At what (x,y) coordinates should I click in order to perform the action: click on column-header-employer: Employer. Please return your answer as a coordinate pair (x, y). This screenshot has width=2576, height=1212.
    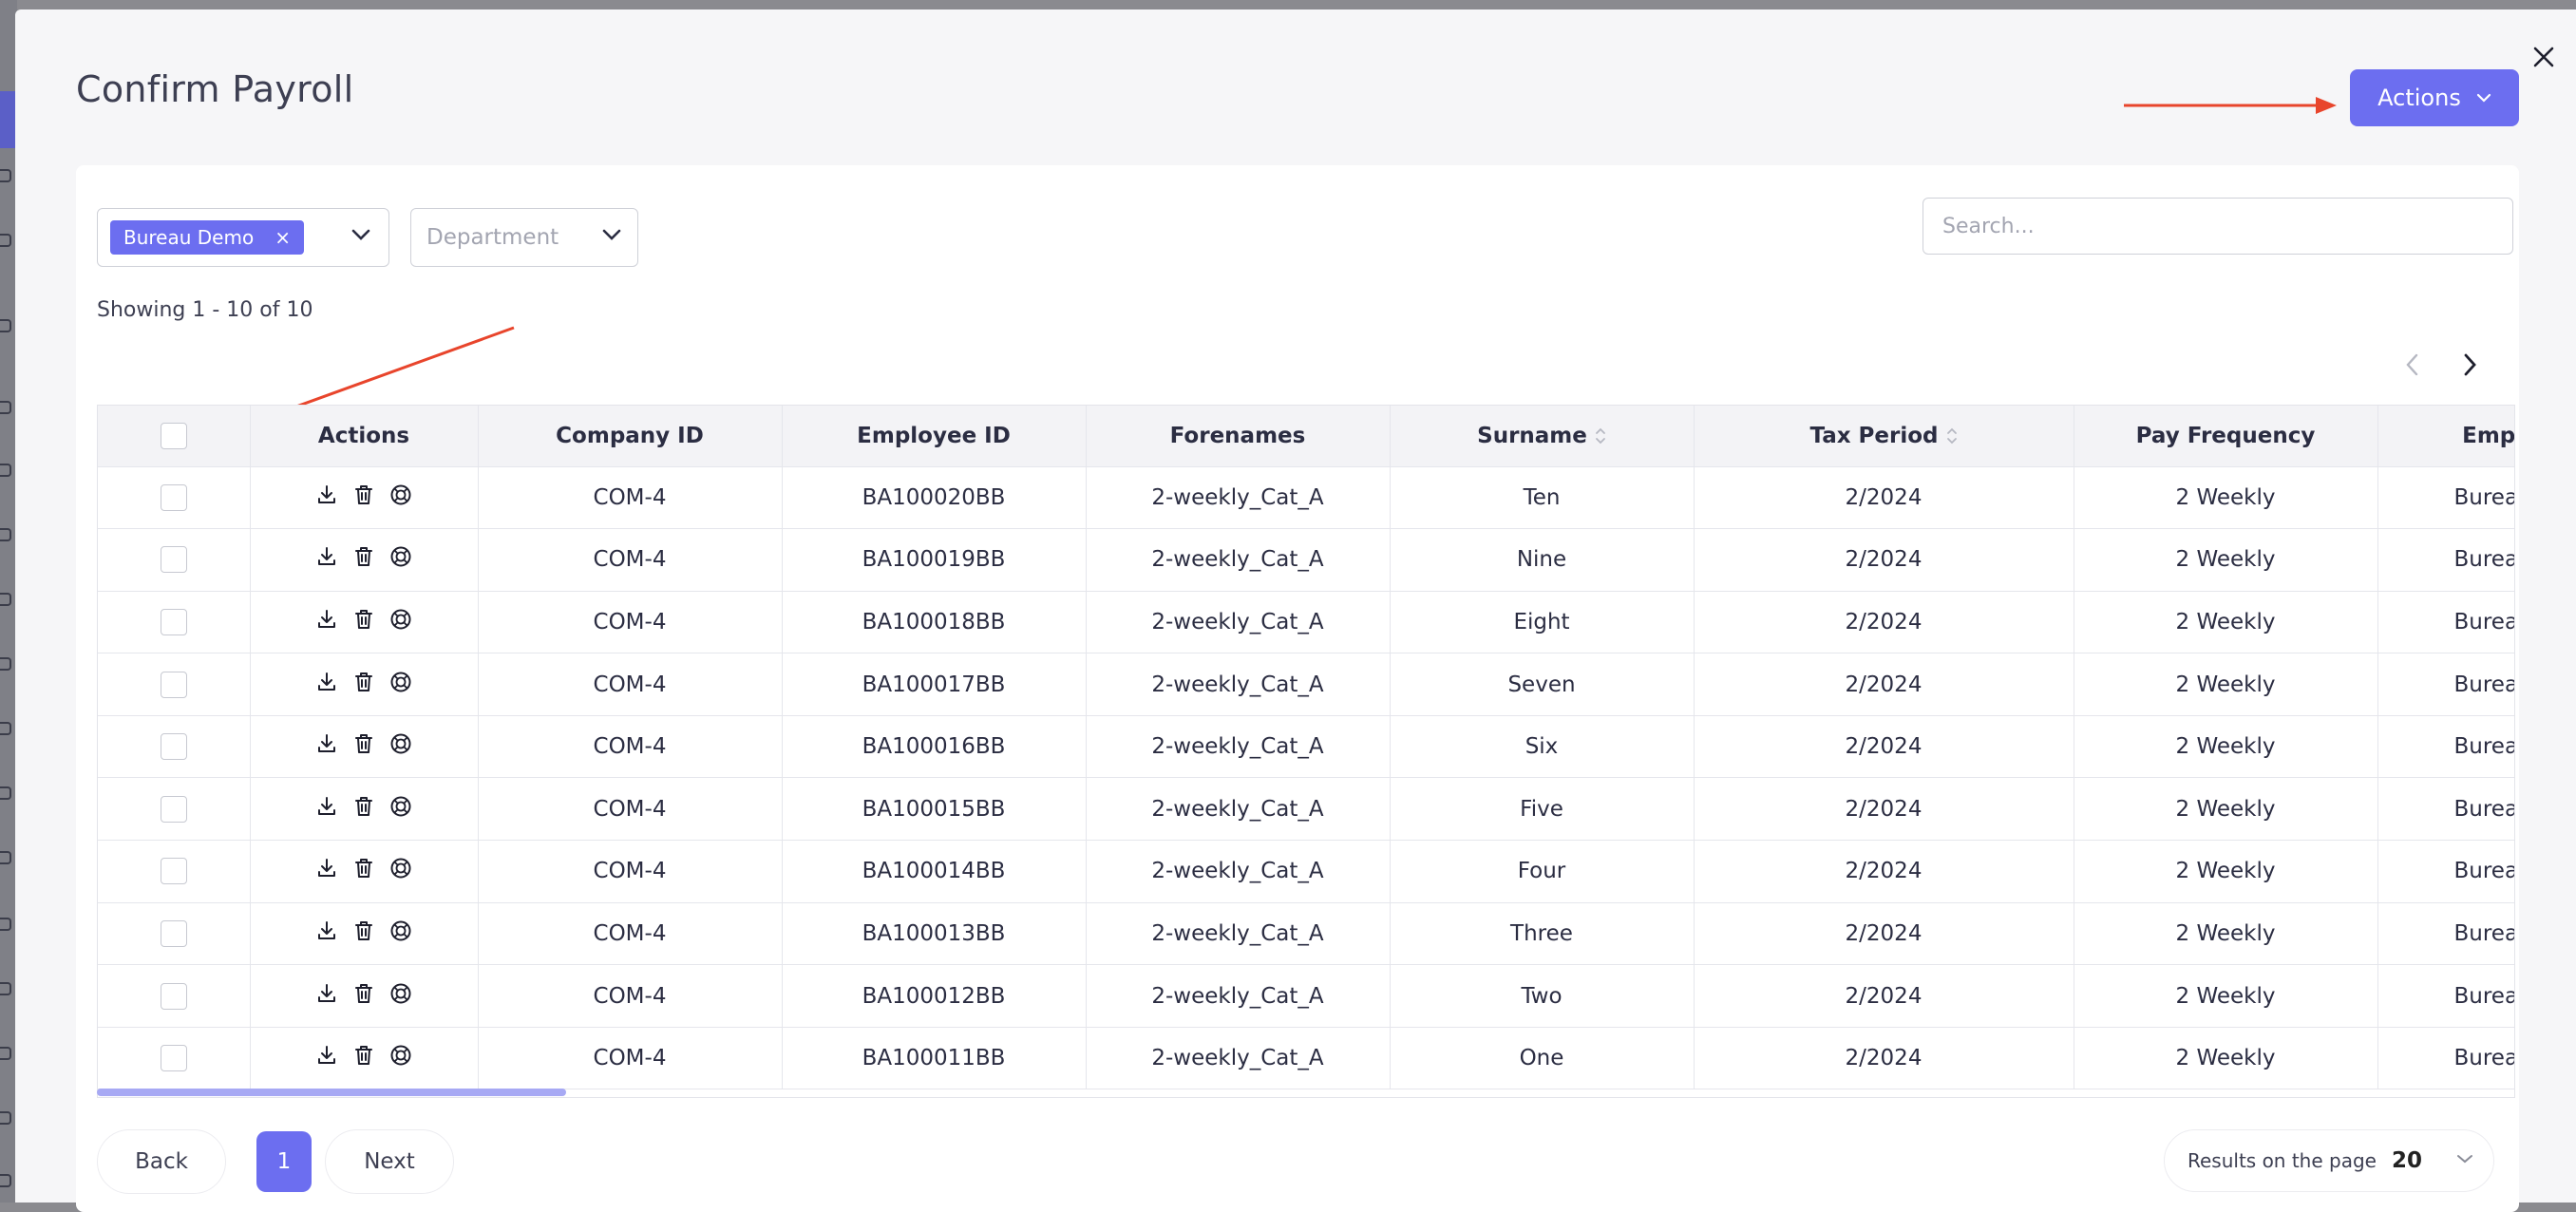
    Looking at the image, I should click on (2445, 436).